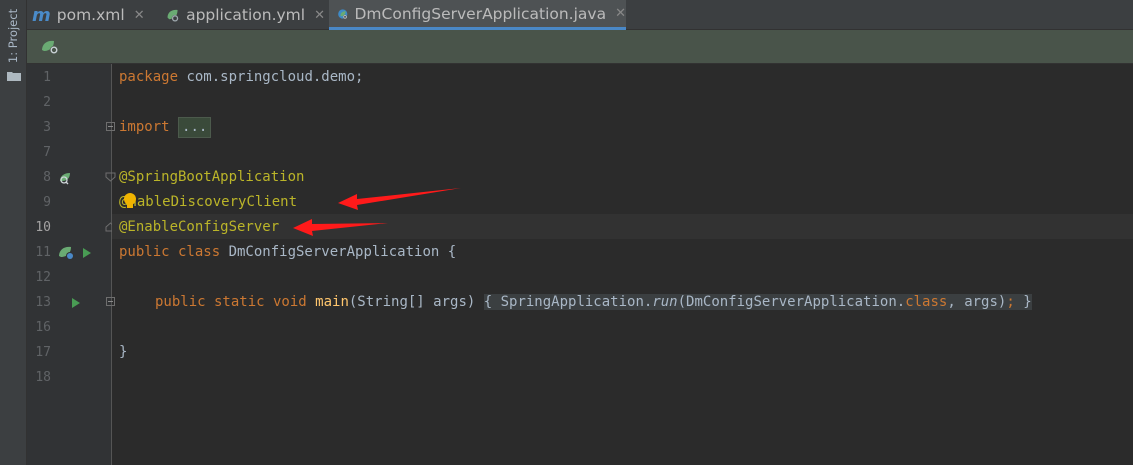 This screenshot has height=465, width=1133. I want to click on line-number: 12, so click(43, 277).